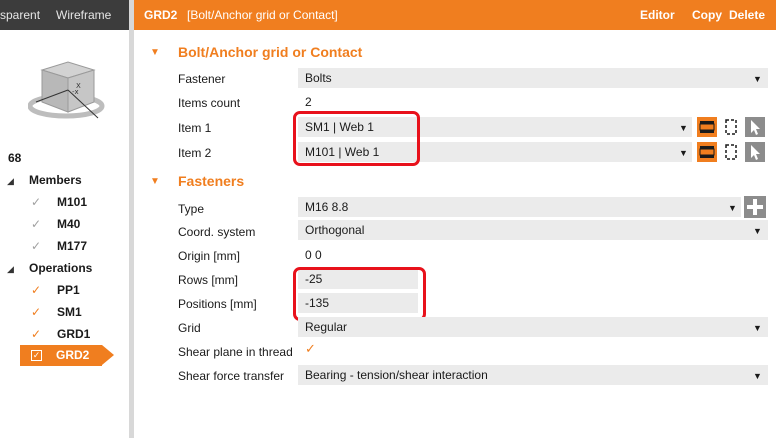 The height and width of the screenshot is (438, 776). What do you see at coordinates (495, 152) in the screenshot?
I see `item2-select: M101 | Web 1` at bounding box center [495, 152].